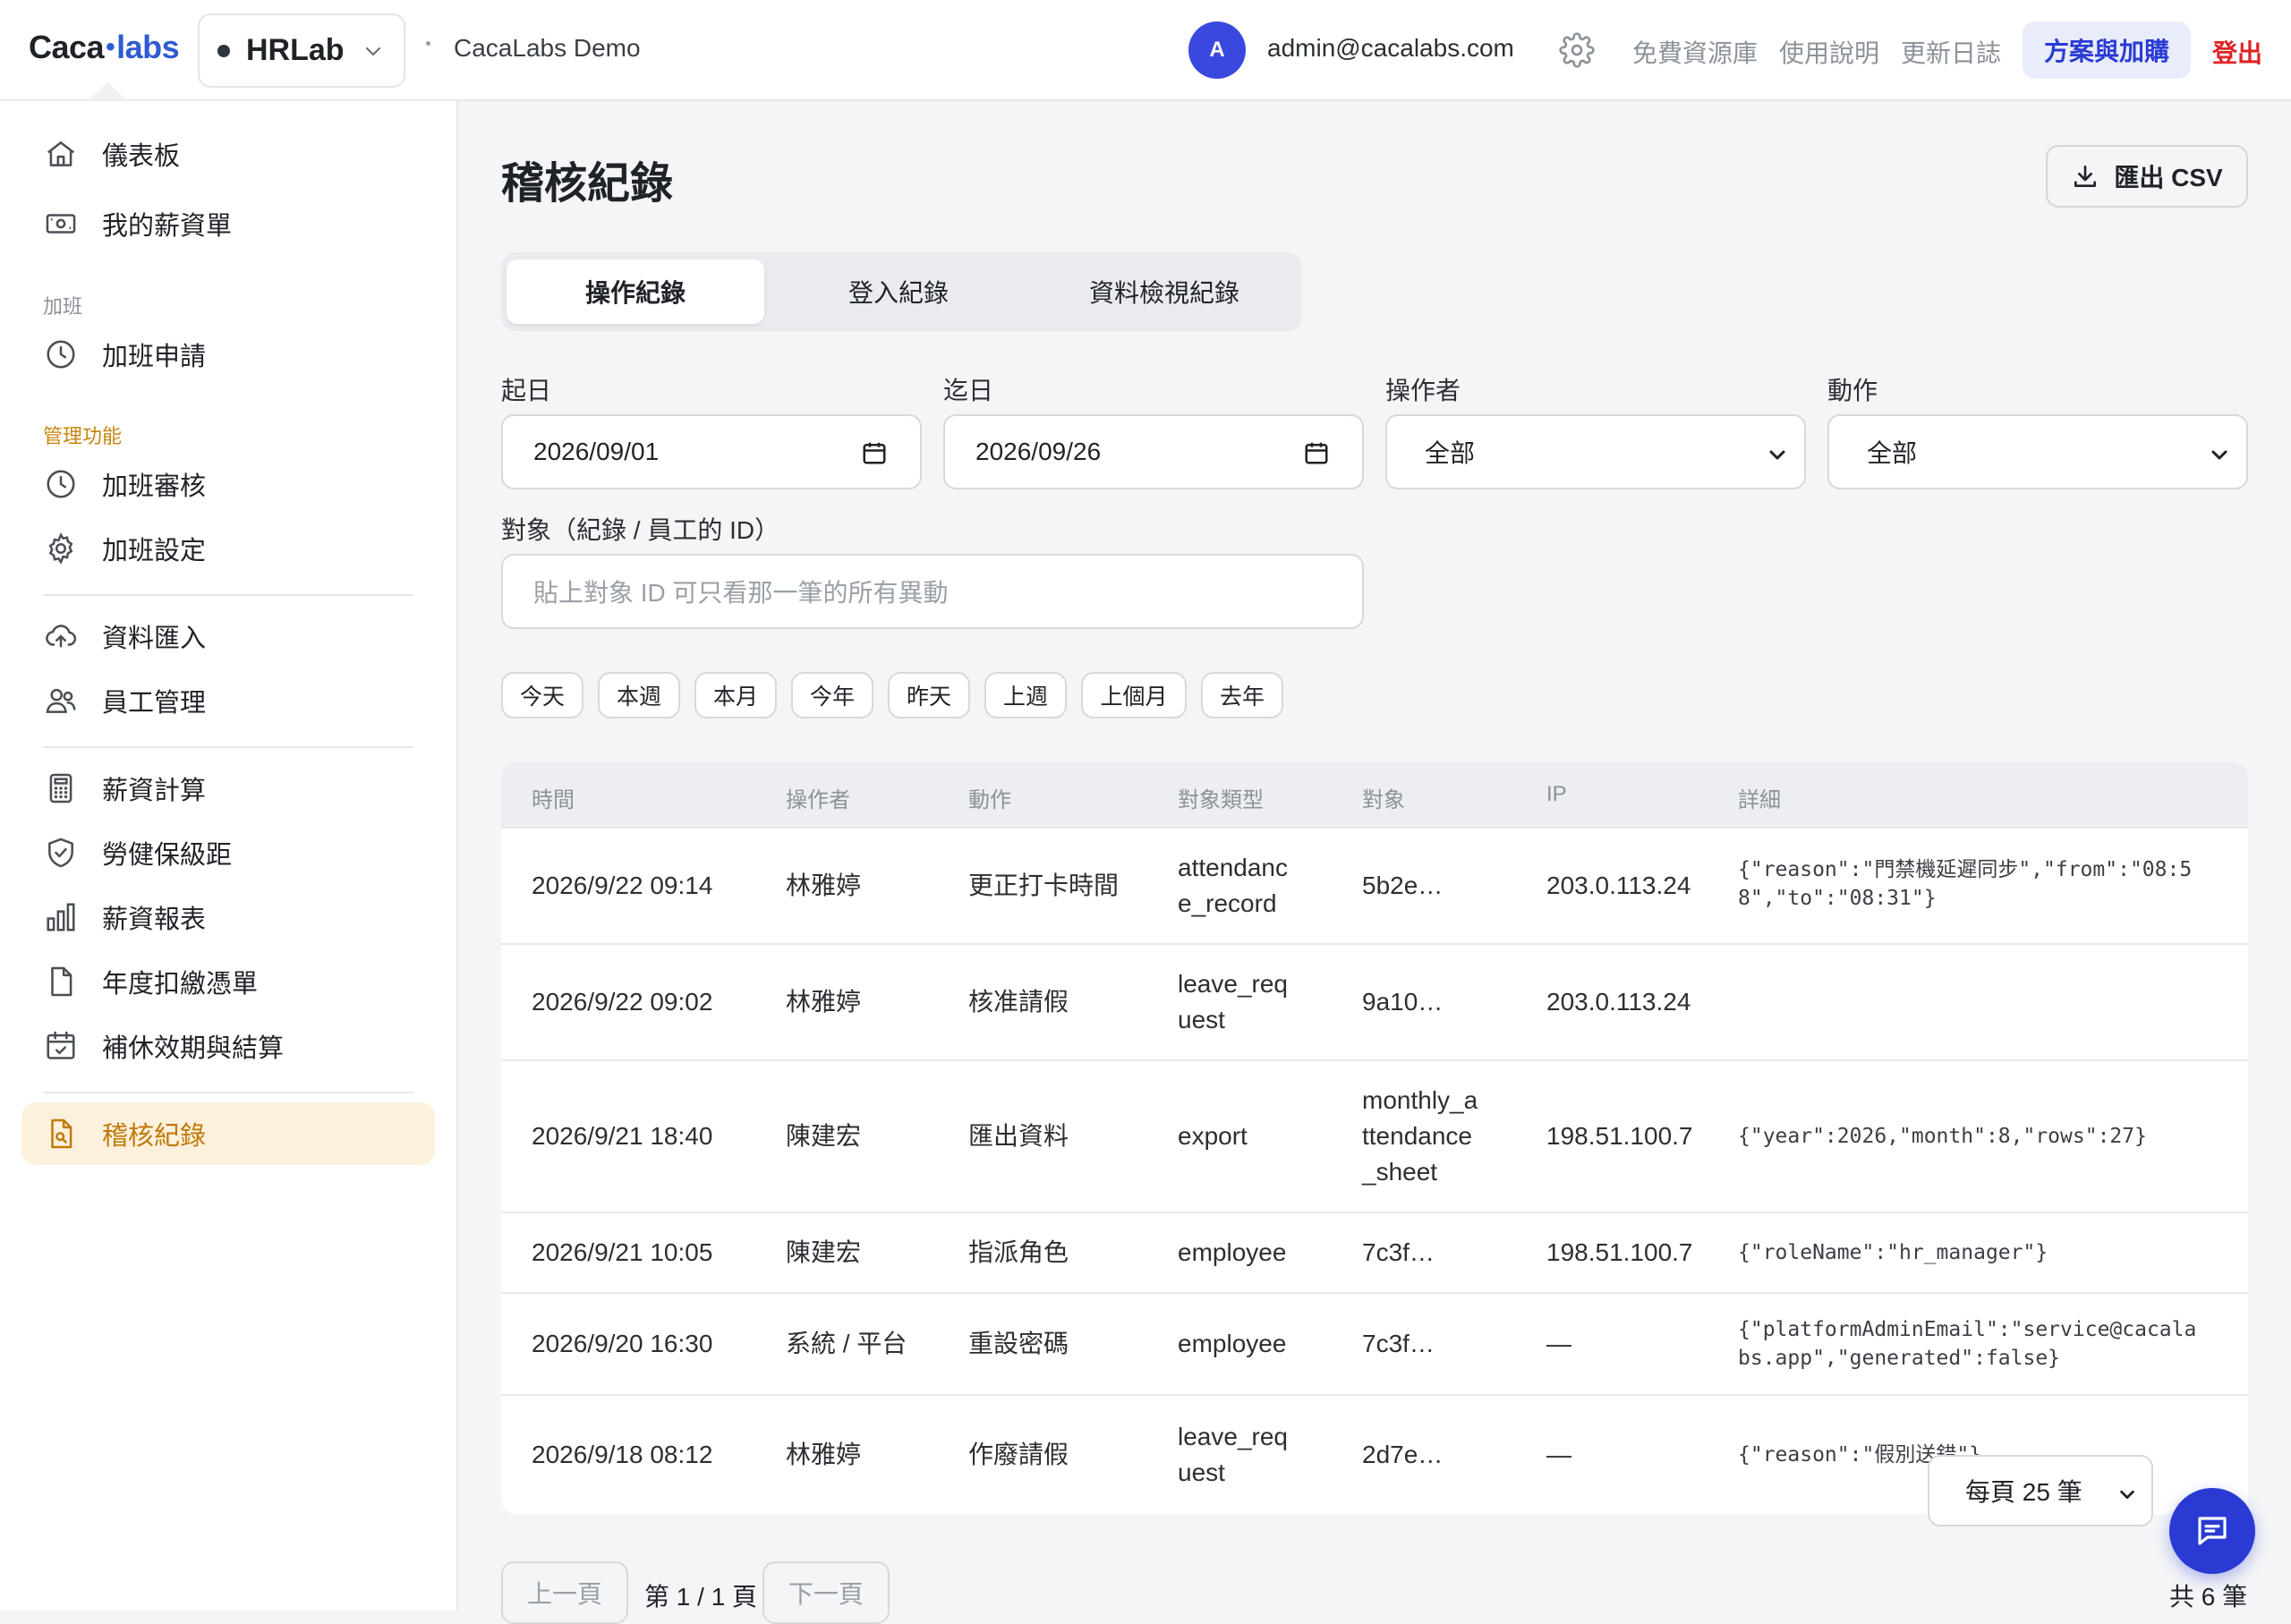  Describe the element at coordinates (1039, 451) in the screenshot. I see `to-date-value: 2026/09/26` at that location.